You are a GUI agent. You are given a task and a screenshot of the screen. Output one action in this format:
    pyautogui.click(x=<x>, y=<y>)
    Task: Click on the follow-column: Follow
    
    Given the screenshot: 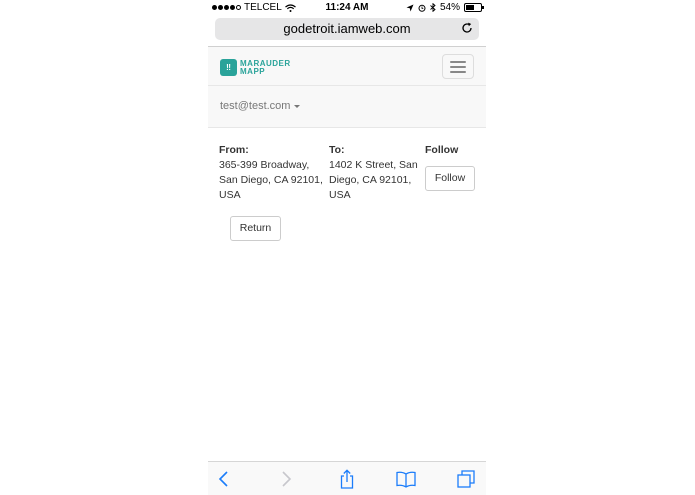 What is the action you would take?
    pyautogui.click(x=452, y=150)
    